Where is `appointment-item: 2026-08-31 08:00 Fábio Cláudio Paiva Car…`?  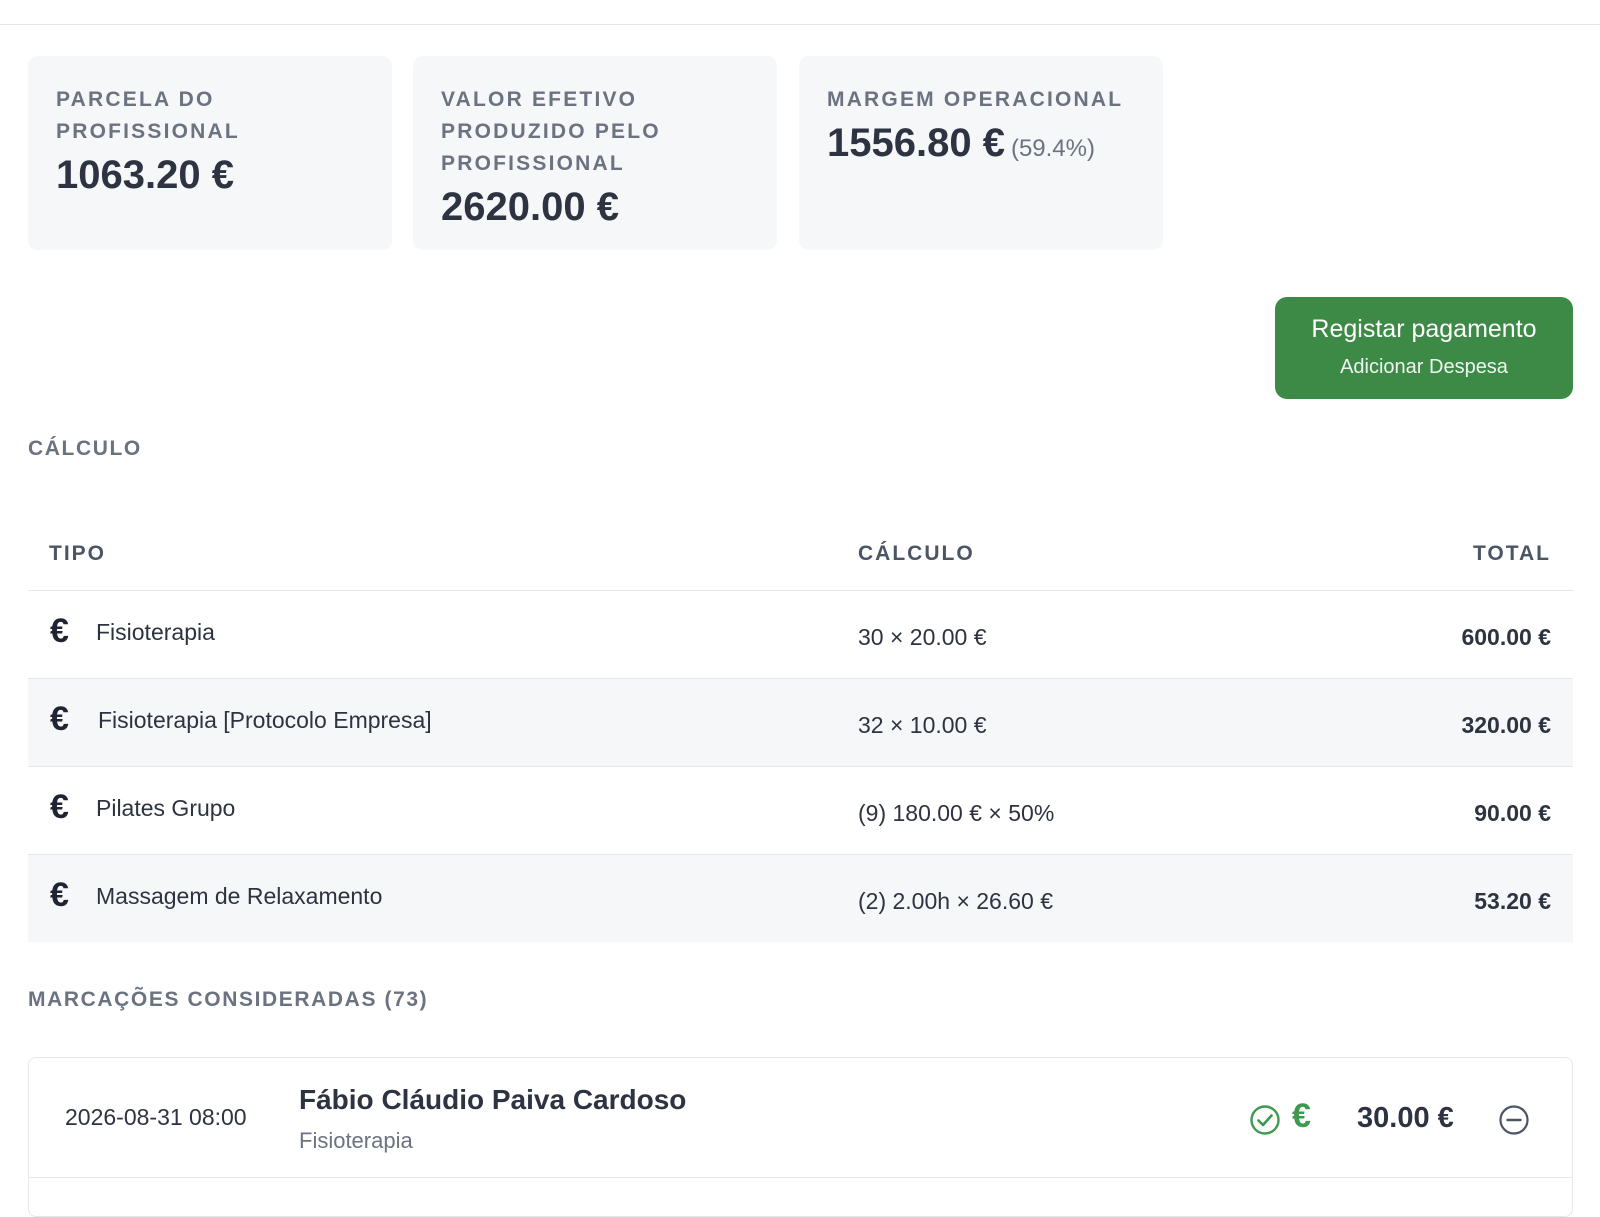 appointment-item: 2026-08-31 08:00 Fábio Cláudio Paiva Car… is located at coordinates (800, 1137).